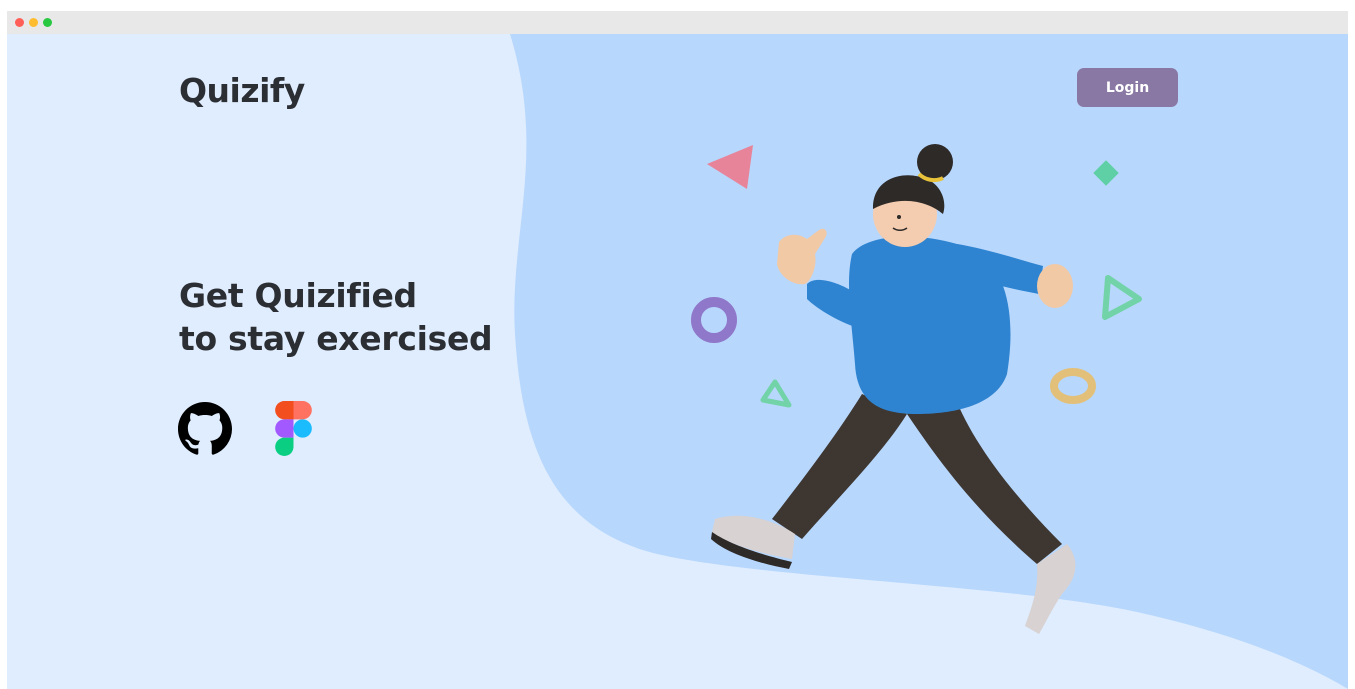 This screenshot has width=1355, height=689. Describe the element at coordinates (776, 393) in the screenshot. I see `green-small-triangle-shape` at that location.